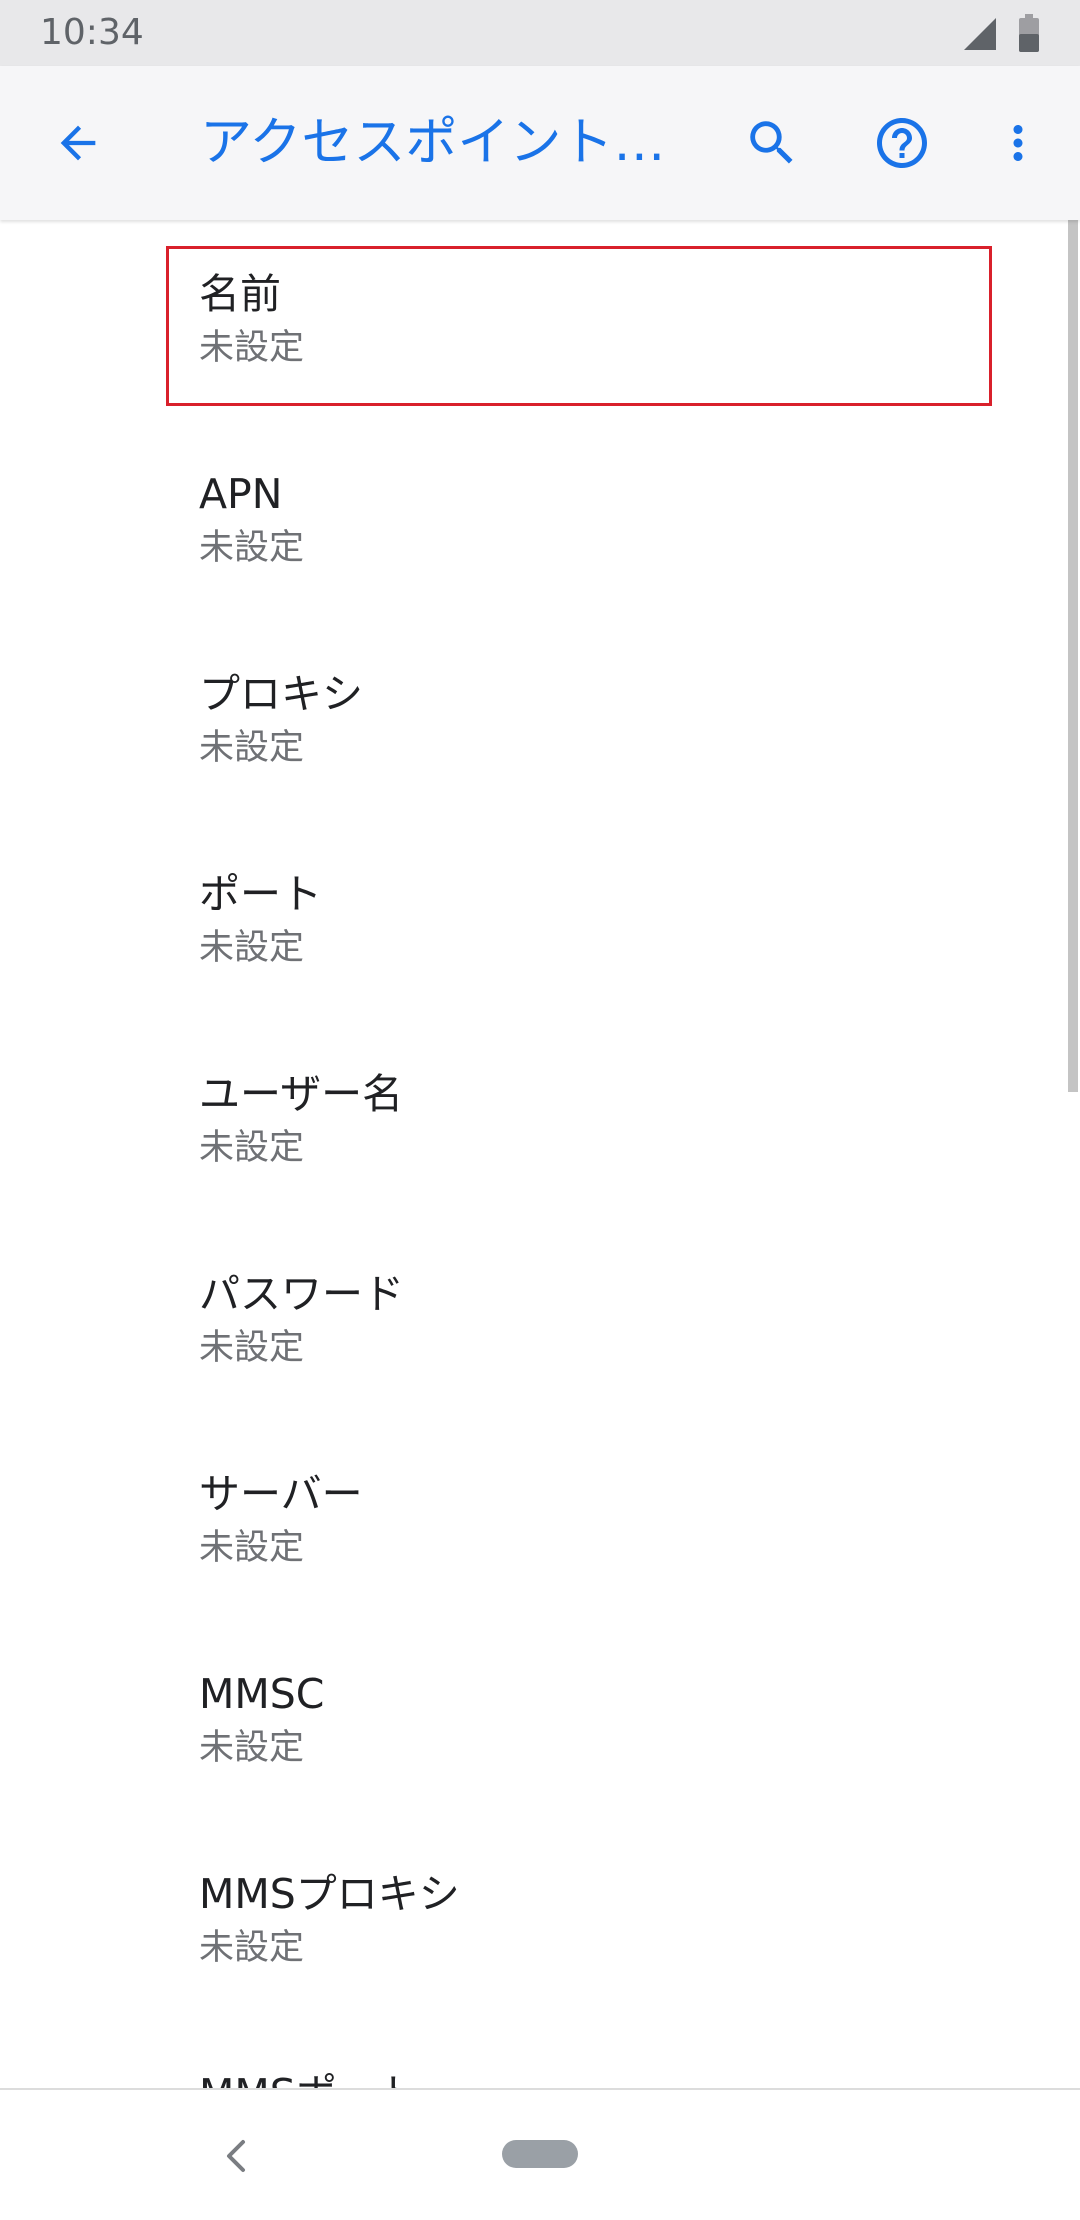  What do you see at coordinates (540, 33) in the screenshot?
I see `status-bar: 10:34` at bounding box center [540, 33].